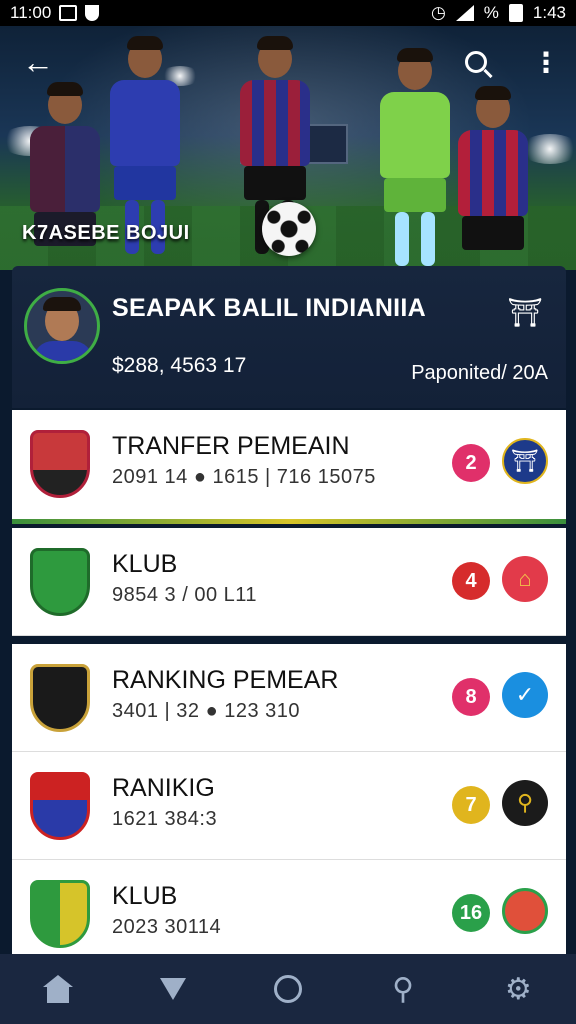  Describe the element at coordinates (464, 13) in the screenshot. I see `signal-icon` at that location.